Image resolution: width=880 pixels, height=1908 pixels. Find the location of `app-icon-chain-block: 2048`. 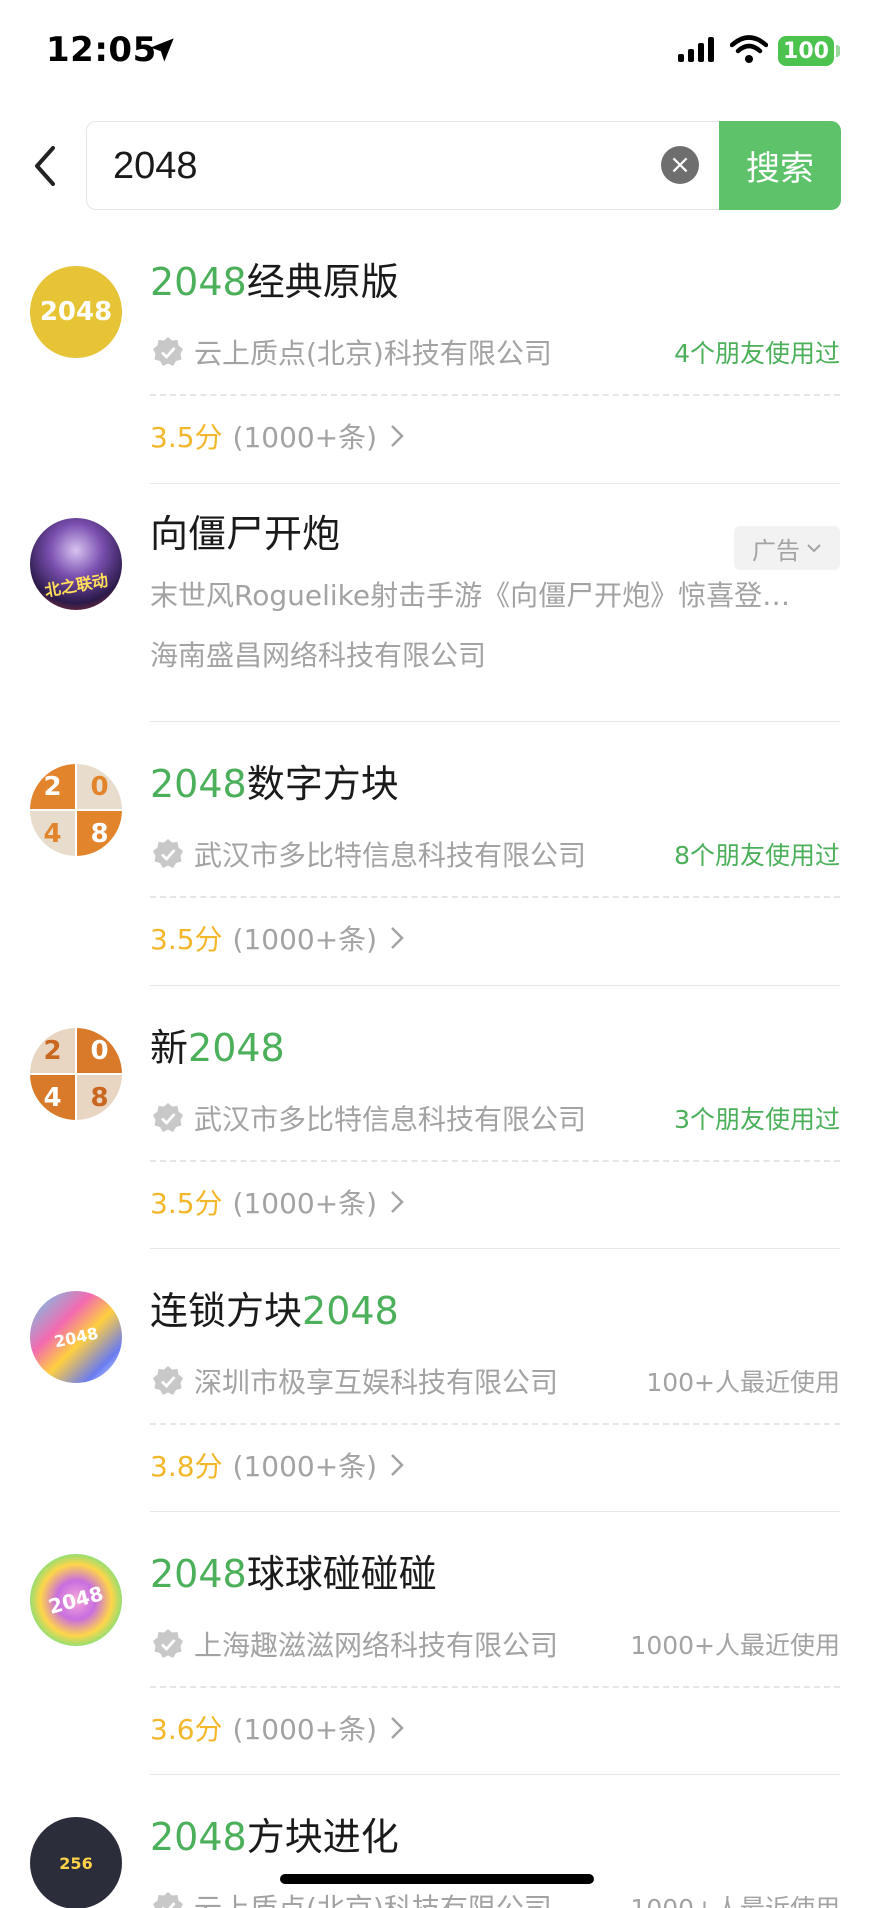

app-icon-chain-block: 2048 is located at coordinates (76, 1337).